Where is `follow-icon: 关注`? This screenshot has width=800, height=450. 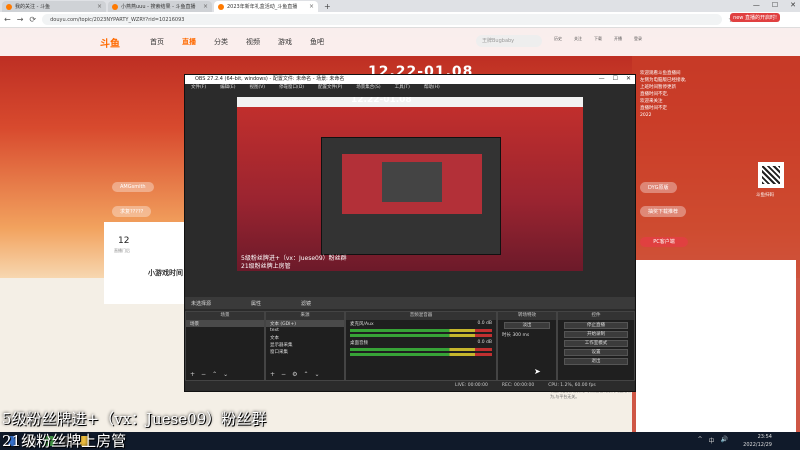 follow-icon: 关注 is located at coordinates (578, 39).